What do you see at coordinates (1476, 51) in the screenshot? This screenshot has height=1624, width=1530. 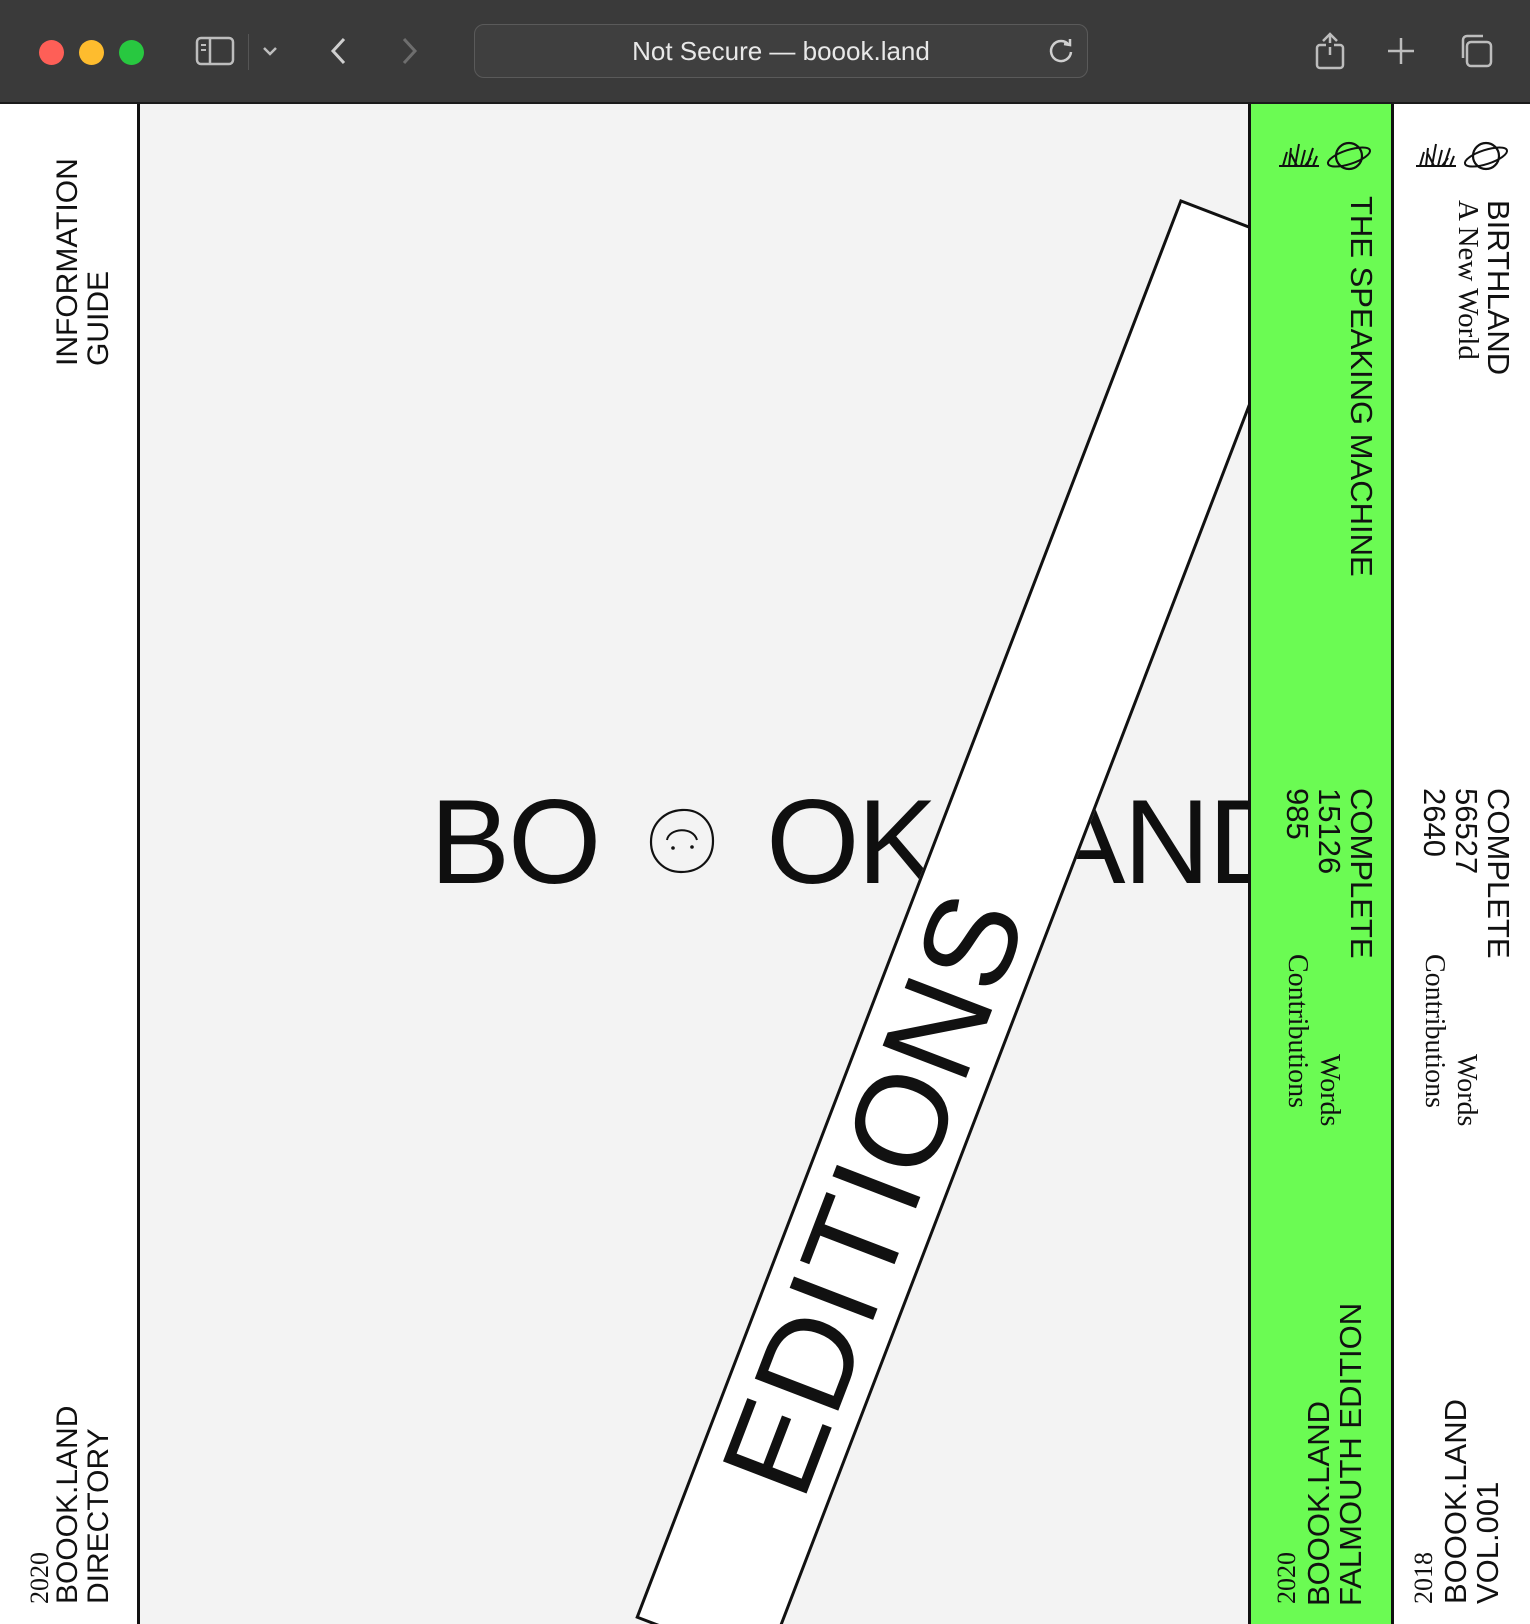 I see `tab-overview-icon` at bounding box center [1476, 51].